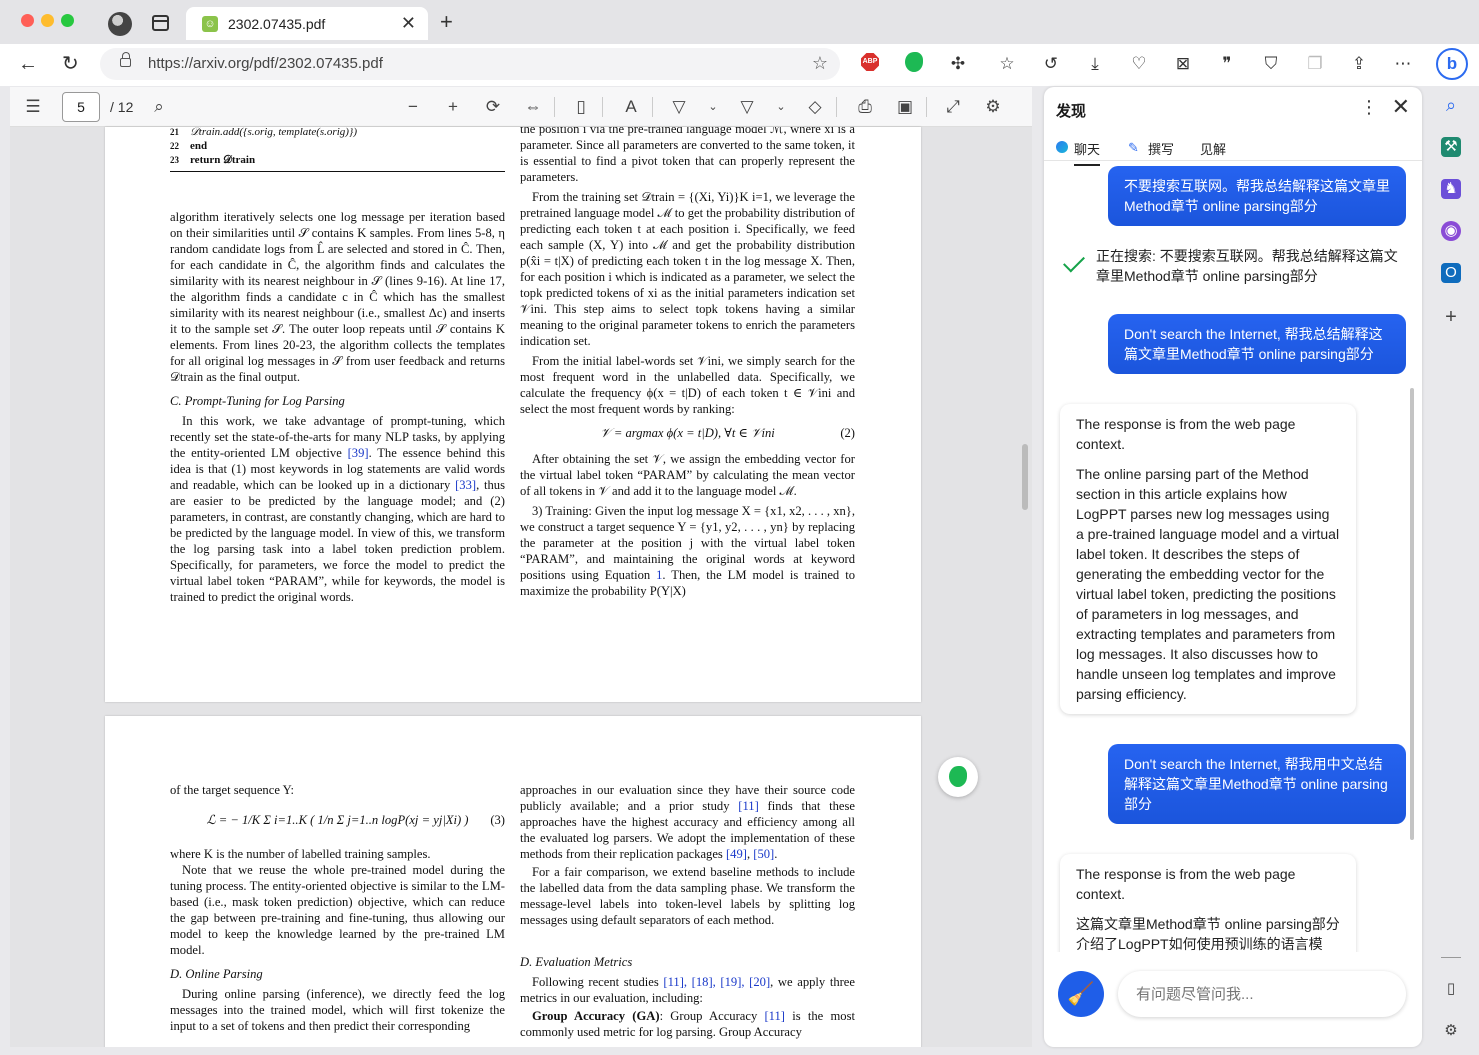 The width and height of the screenshot is (1479, 1055). I want to click on performance-icon: ♡, so click(1139, 64).